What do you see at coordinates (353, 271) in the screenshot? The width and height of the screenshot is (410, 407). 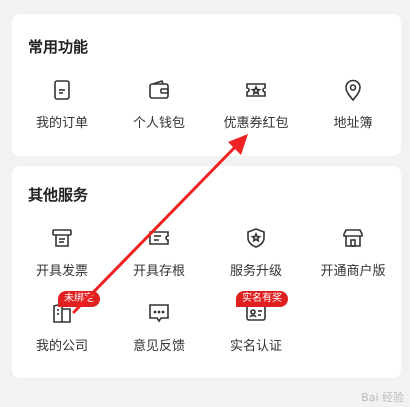 I see `merchant-version-label: 开通商户版` at bounding box center [353, 271].